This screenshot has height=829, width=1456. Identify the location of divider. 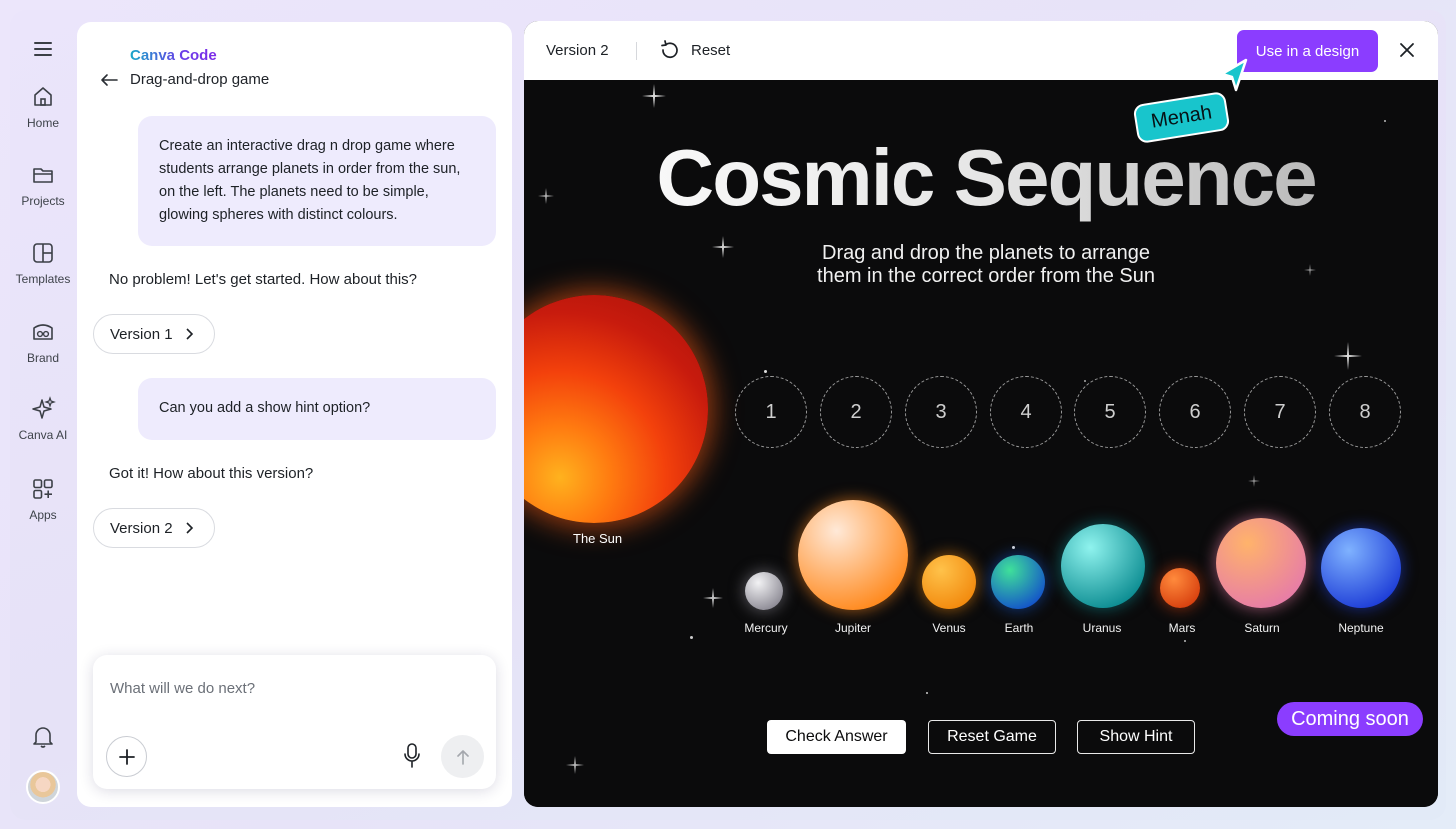
(636, 51).